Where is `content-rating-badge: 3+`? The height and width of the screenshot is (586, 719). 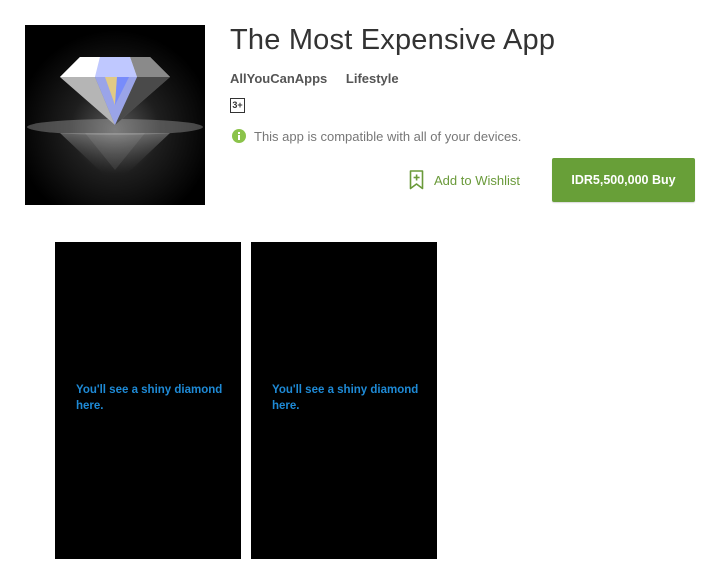 content-rating-badge: 3+ is located at coordinates (237, 105).